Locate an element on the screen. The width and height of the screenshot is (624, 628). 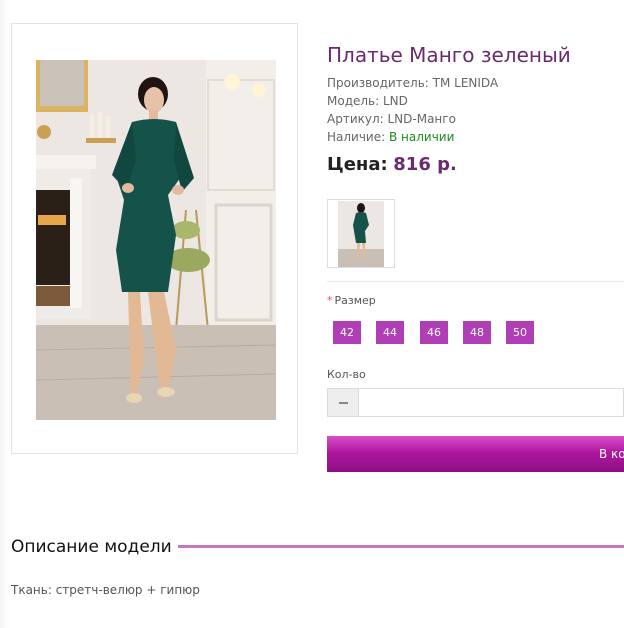
availability-line: Наличие: В наличии is located at coordinates (390, 137).